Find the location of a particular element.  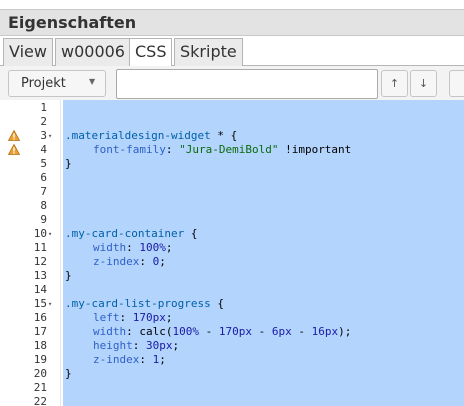

code-line: 12 z-index: 0; is located at coordinates (232, 262).